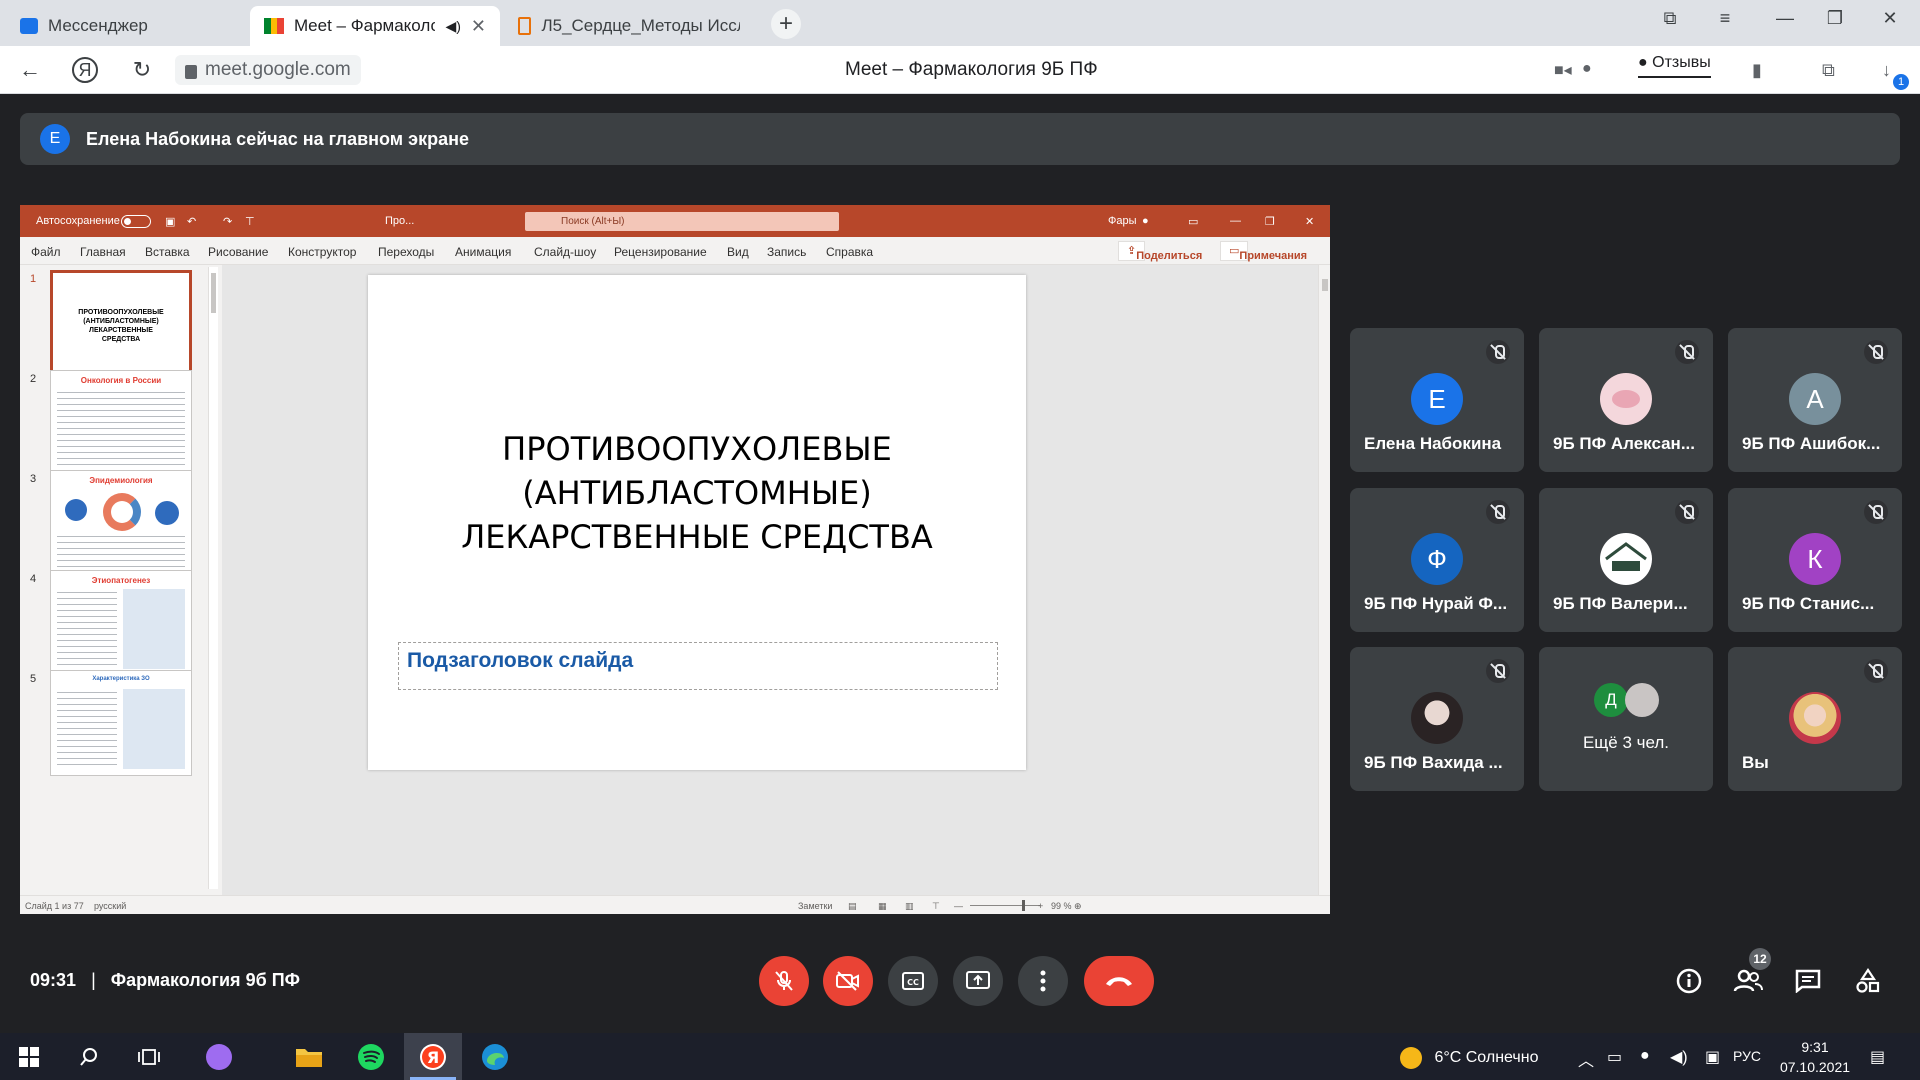 The width and height of the screenshot is (1920, 1080). What do you see at coordinates (913, 981) in the screenshot?
I see `captions-button: CC` at bounding box center [913, 981].